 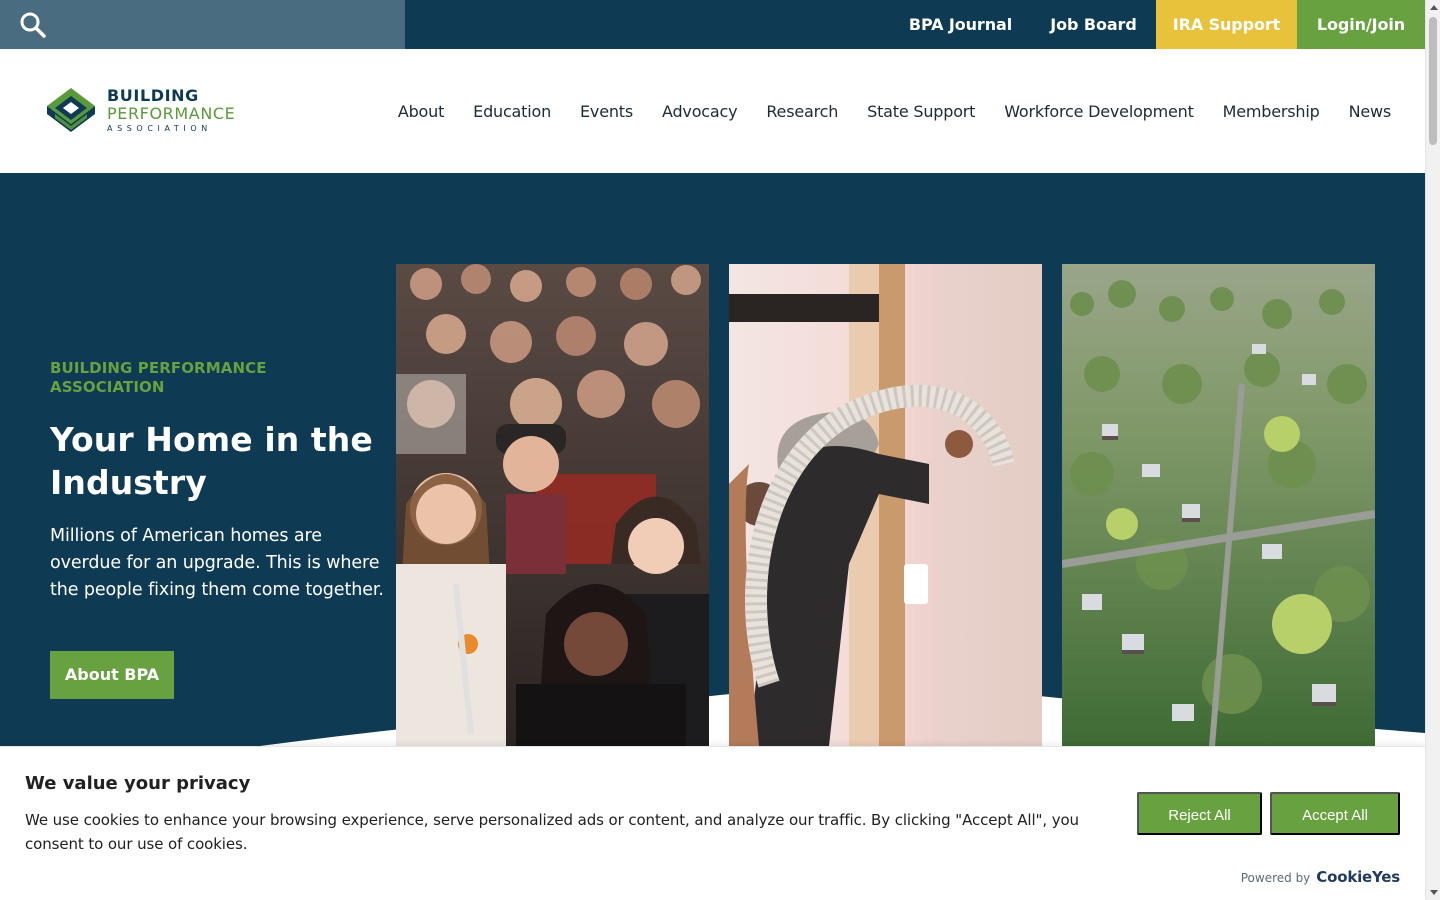 I want to click on logo-wordmark: BUILDING PERFORMANCE ASSOCIATION, so click(x=171, y=111).